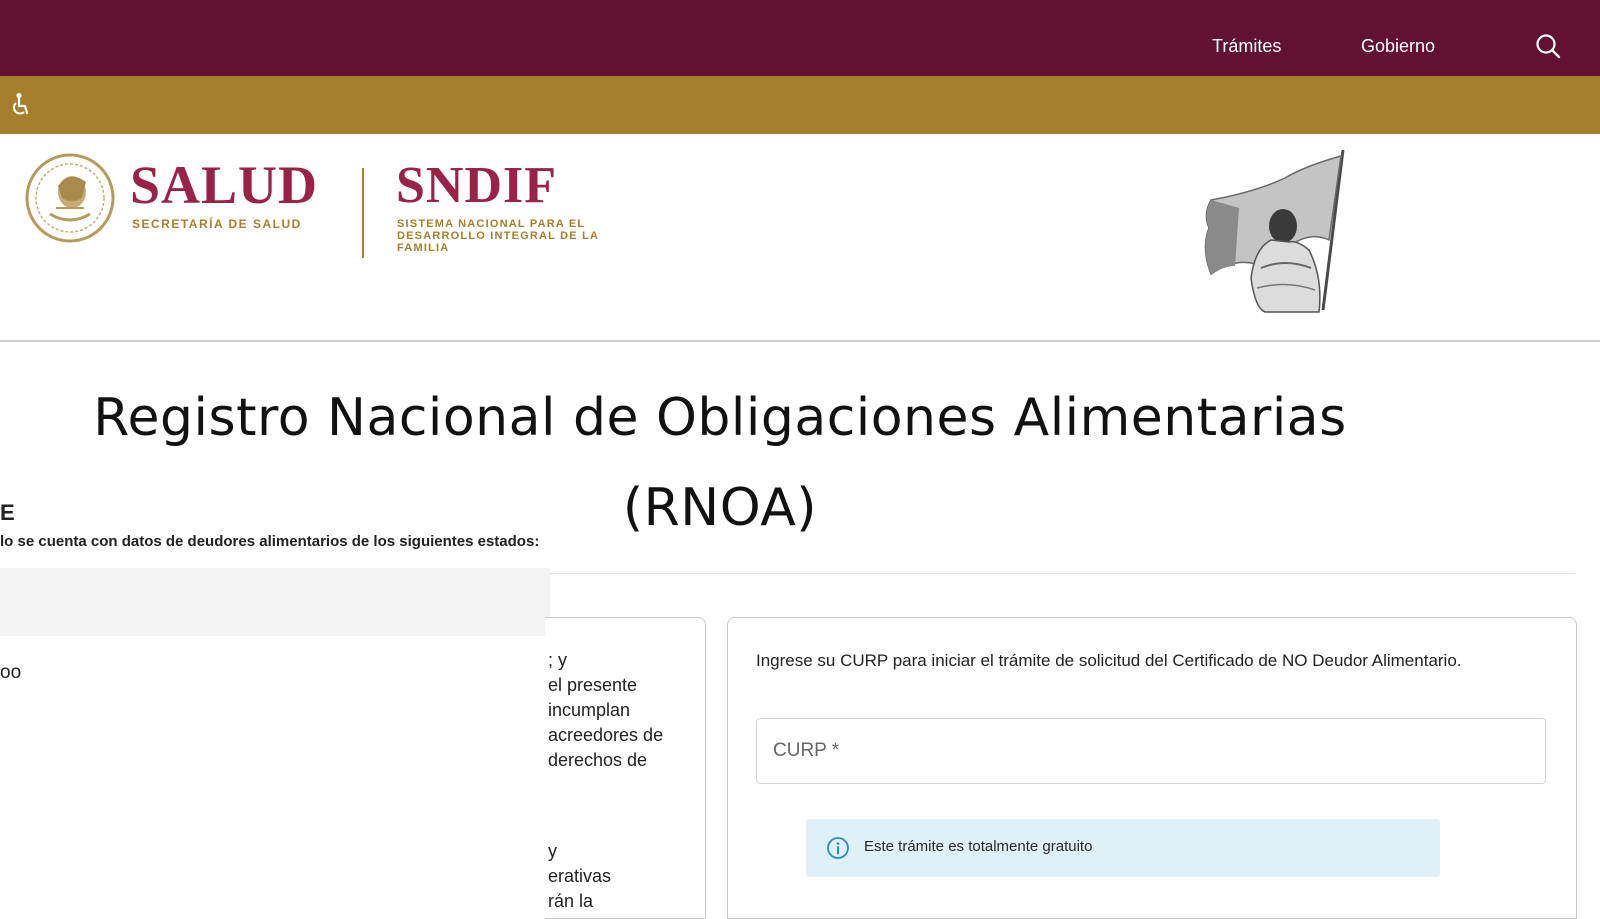  What do you see at coordinates (800, 38) in the screenshot?
I see `top-navigation-bar: Trámites Gobierno` at bounding box center [800, 38].